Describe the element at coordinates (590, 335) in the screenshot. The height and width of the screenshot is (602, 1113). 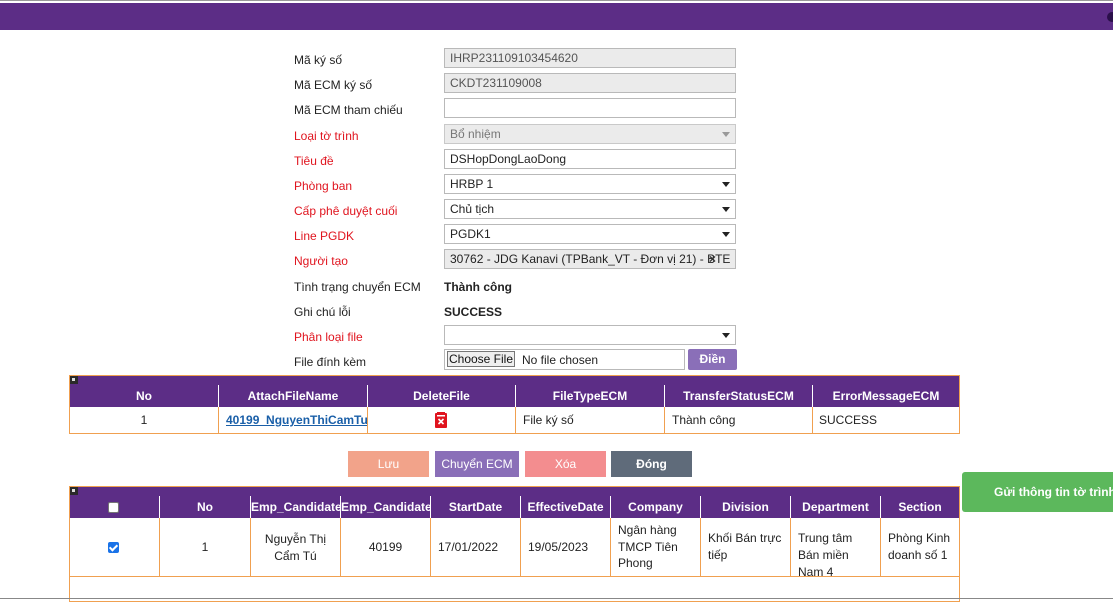
I see `phan-loai-file-select` at that location.